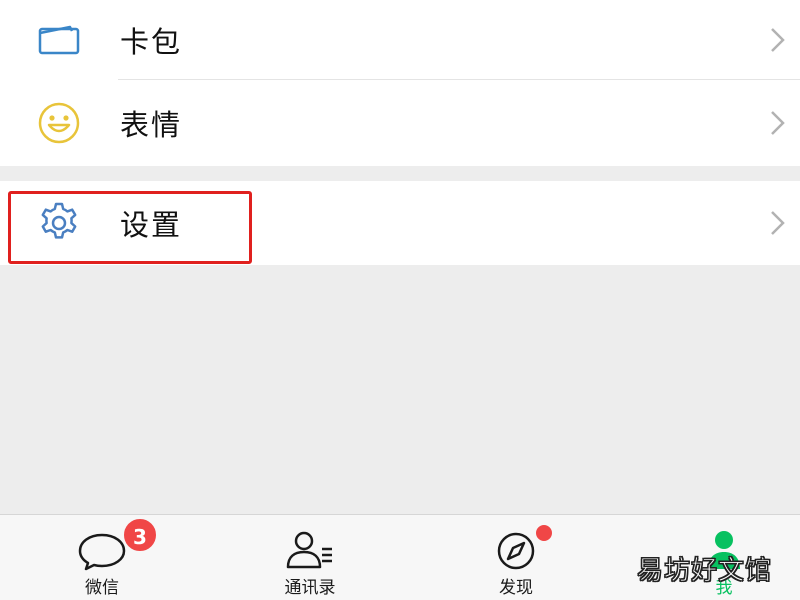 The width and height of the screenshot is (800, 600). I want to click on tab-discover: 发现, so click(516, 557).